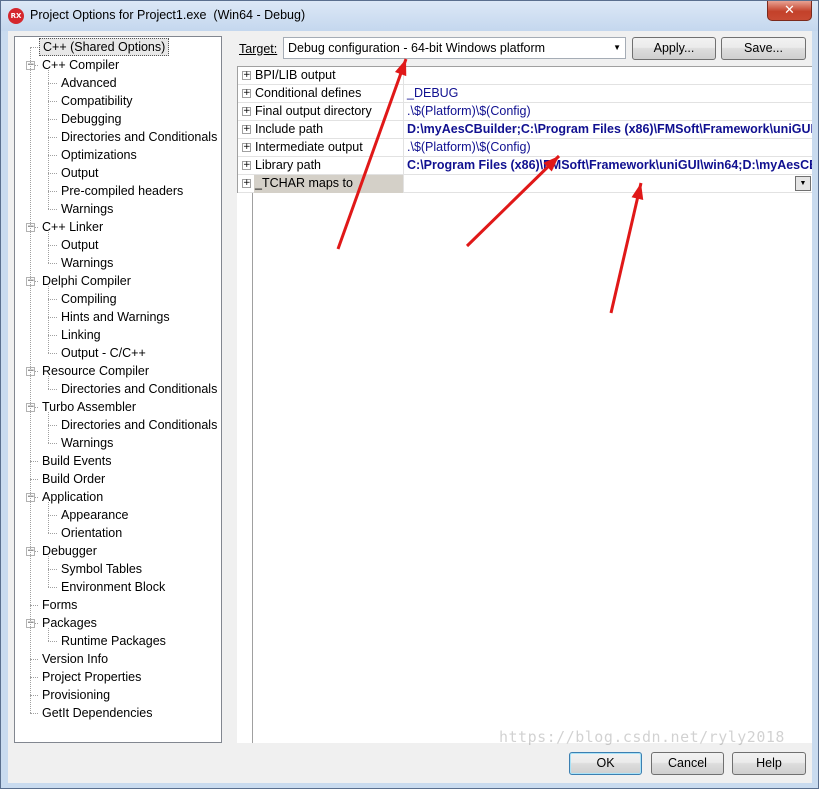 The height and width of the screenshot is (789, 819). What do you see at coordinates (400, 68) in the screenshot?
I see `annotation-arrowhead` at bounding box center [400, 68].